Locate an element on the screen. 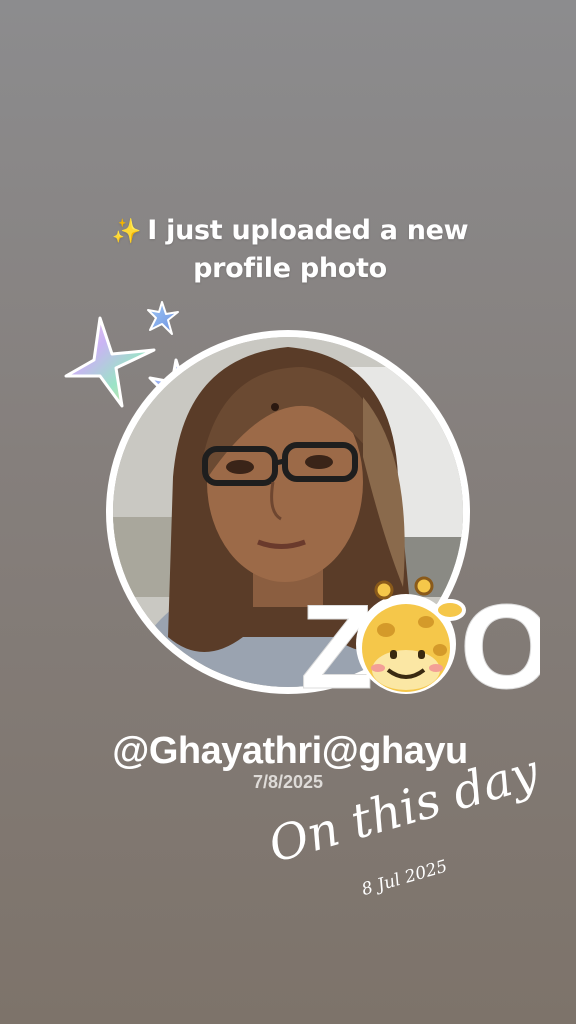  star-icon is located at coordinates (163, 318).